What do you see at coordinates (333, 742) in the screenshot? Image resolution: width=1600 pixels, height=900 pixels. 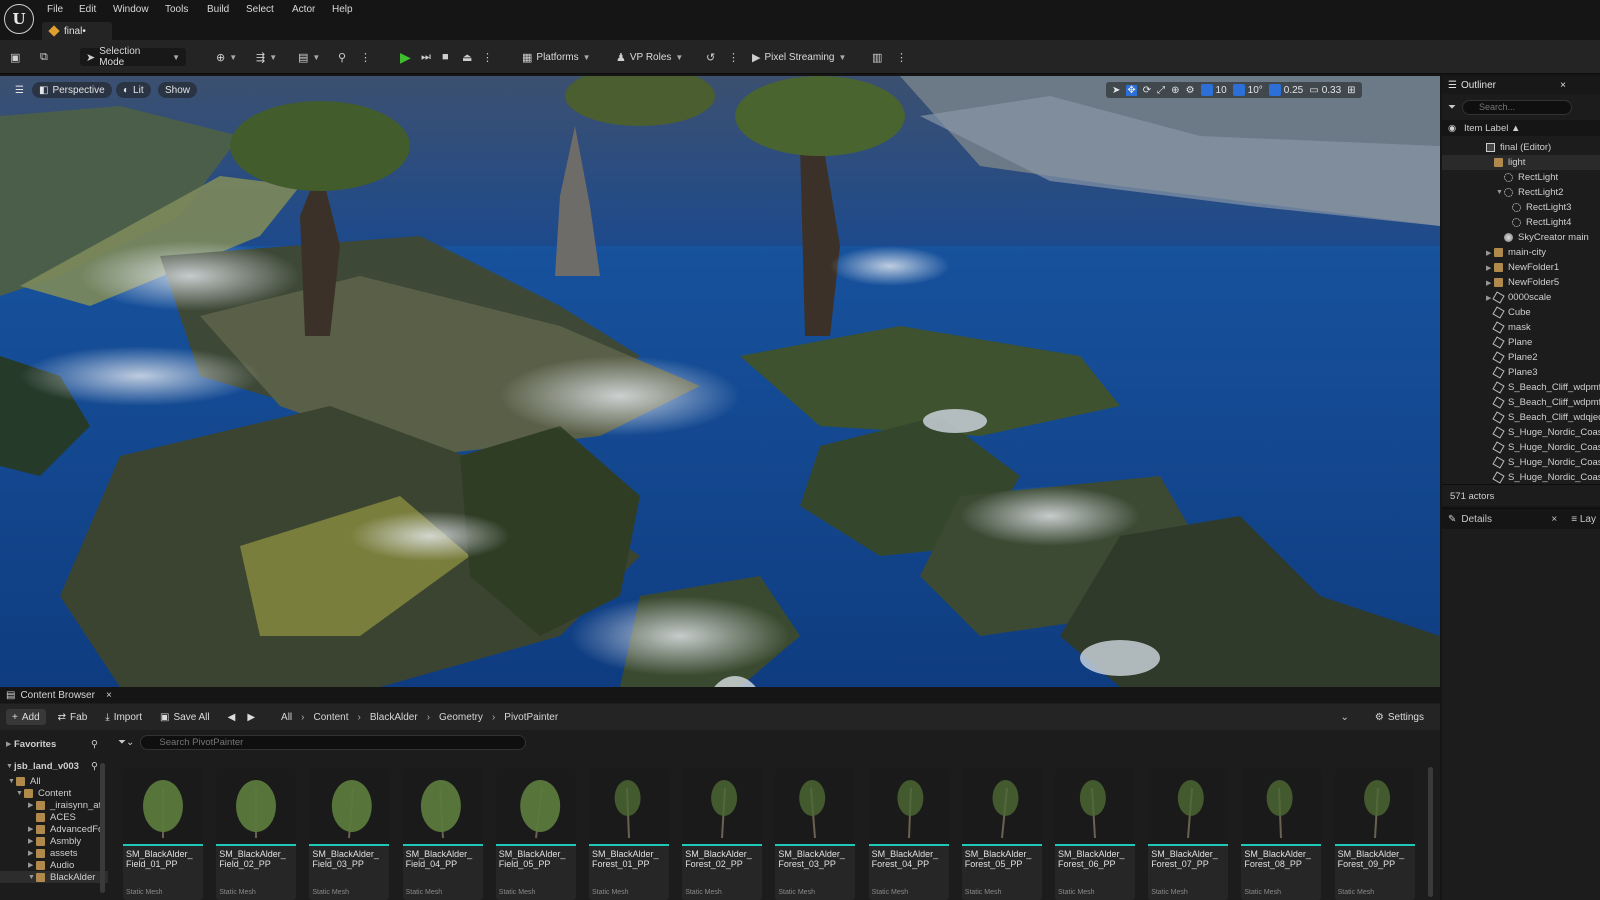 I see `asset-search-input` at bounding box center [333, 742].